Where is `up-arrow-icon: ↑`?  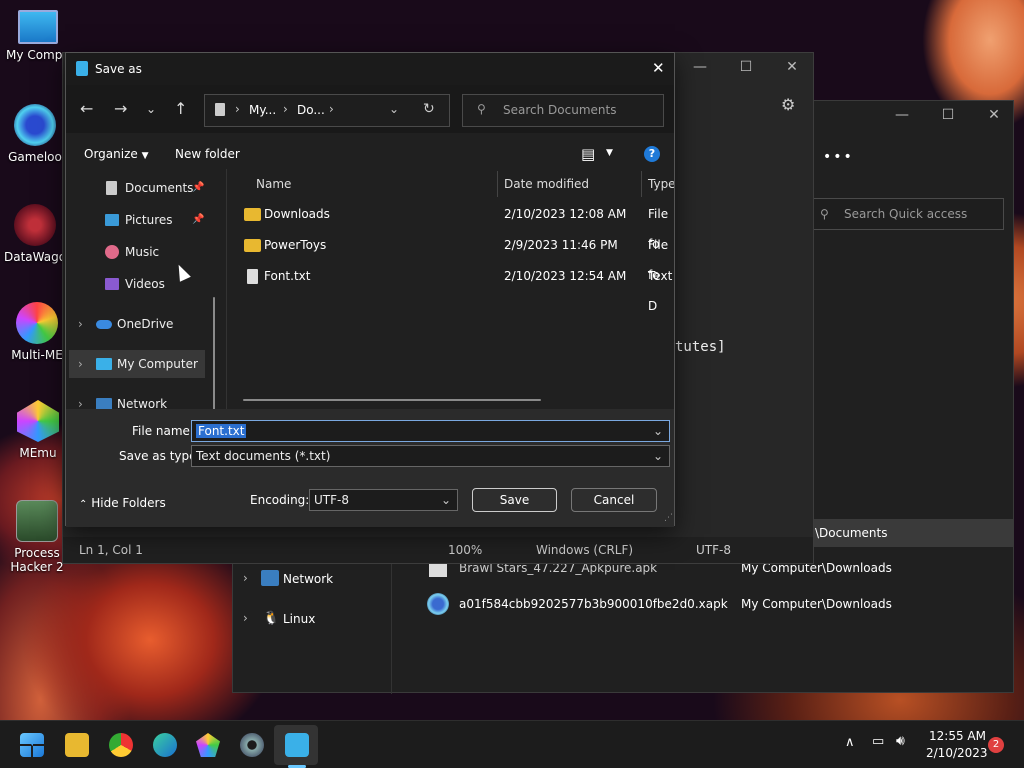 up-arrow-icon: ↑ is located at coordinates (180, 108).